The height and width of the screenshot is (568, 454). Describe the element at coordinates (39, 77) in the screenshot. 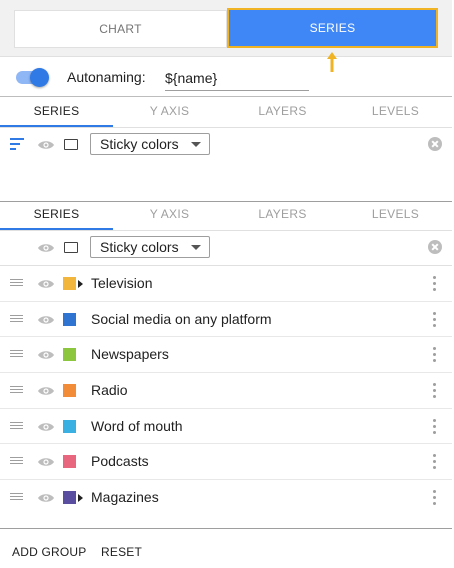

I see `toggle-knob` at that location.